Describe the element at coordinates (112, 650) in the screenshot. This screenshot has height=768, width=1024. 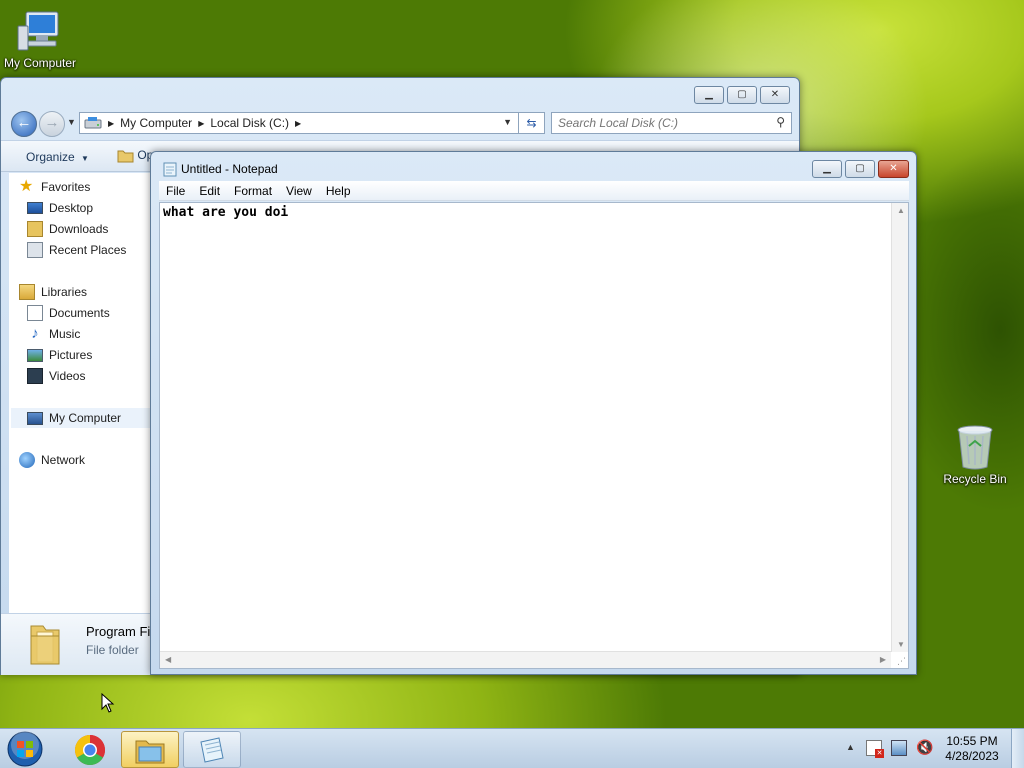
I see `details-item-type: File folder` at that location.